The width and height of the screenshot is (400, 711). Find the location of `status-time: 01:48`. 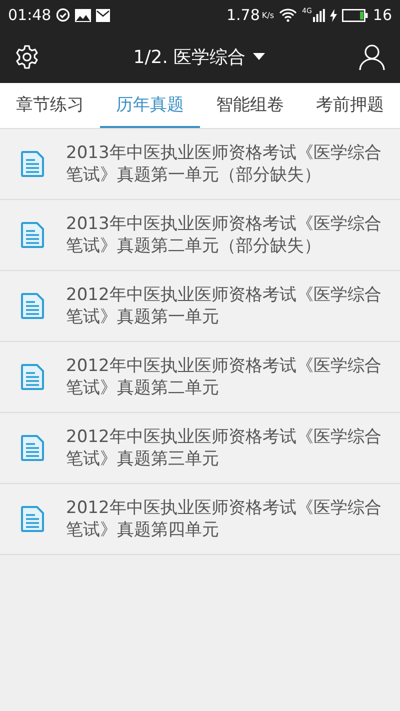

status-time: 01:48 is located at coordinates (30, 15).